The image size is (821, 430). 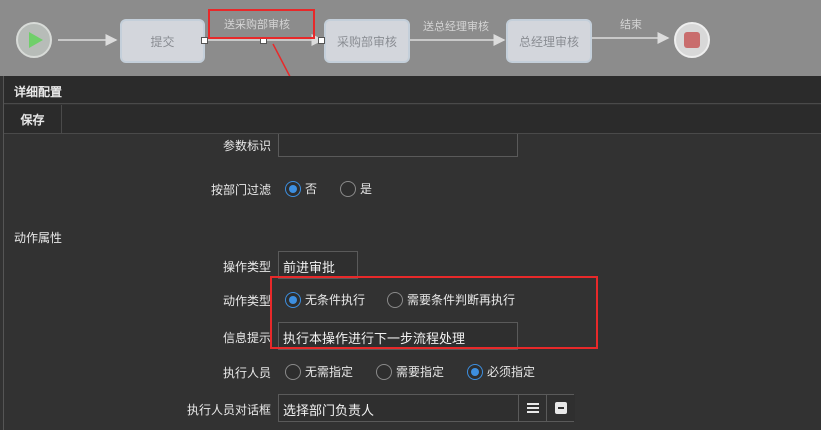 What do you see at coordinates (246, 146) in the screenshot?
I see `param-id-label: 参数标识` at bounding box center [246, 146].